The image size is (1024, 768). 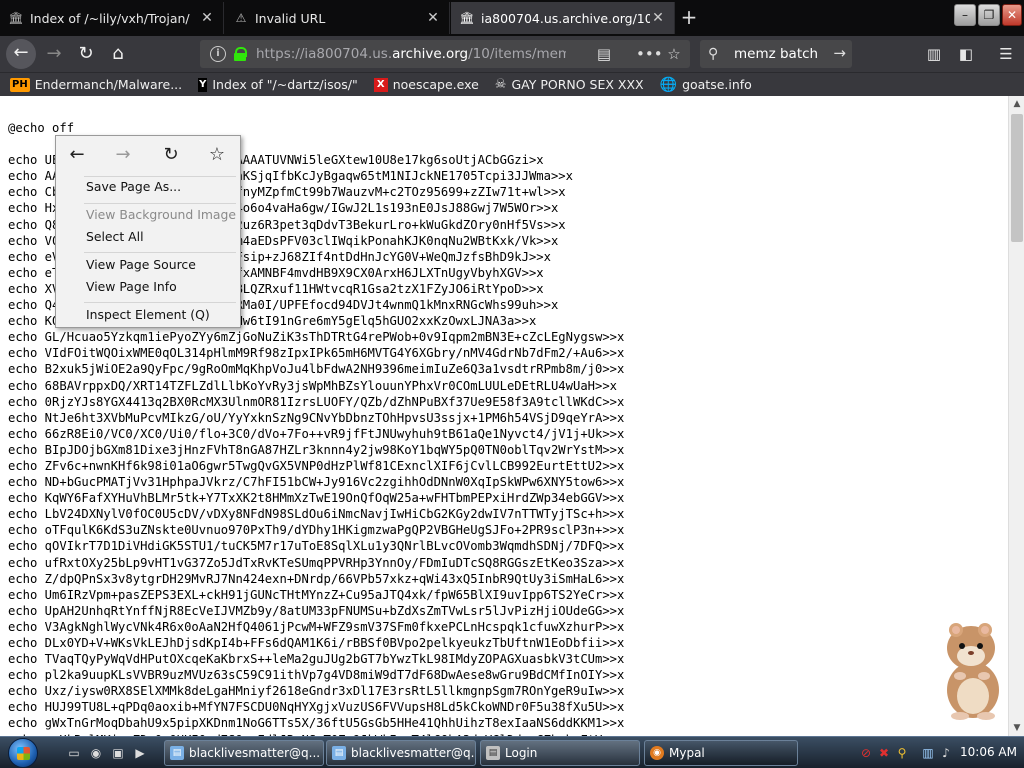 I want to click on vertical-scrollbar: ▲ ▼, so click(x=1016, y=416).